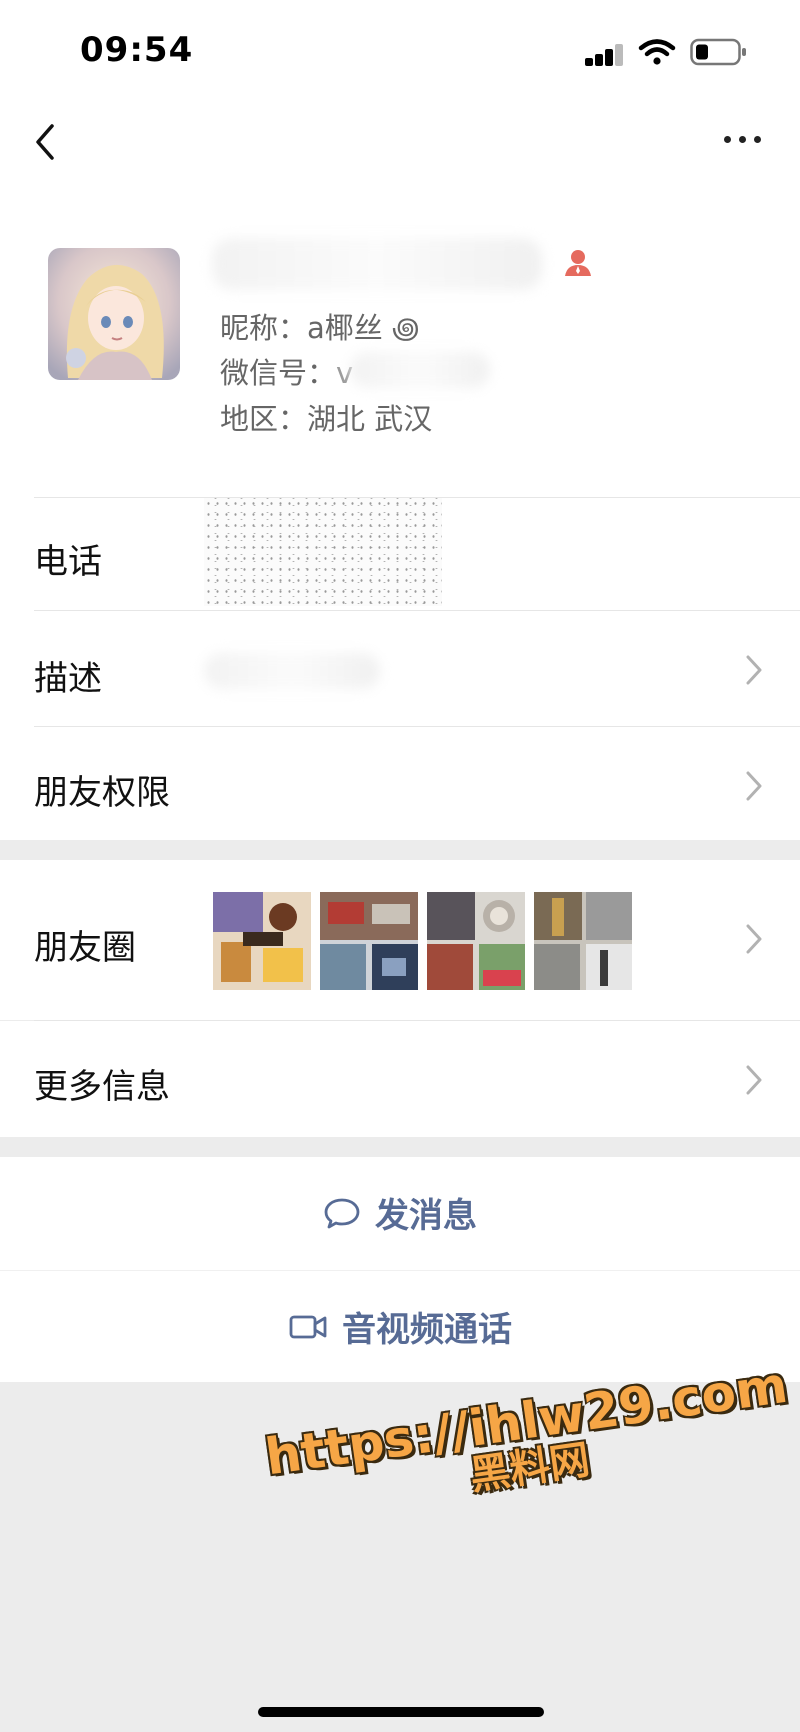 The height and width of the screenshot is (1732, 800). What do you see at coordinates (377, 264) in the screenshot?
I see `remark-name-redacted` at bounding box center [377, 264].